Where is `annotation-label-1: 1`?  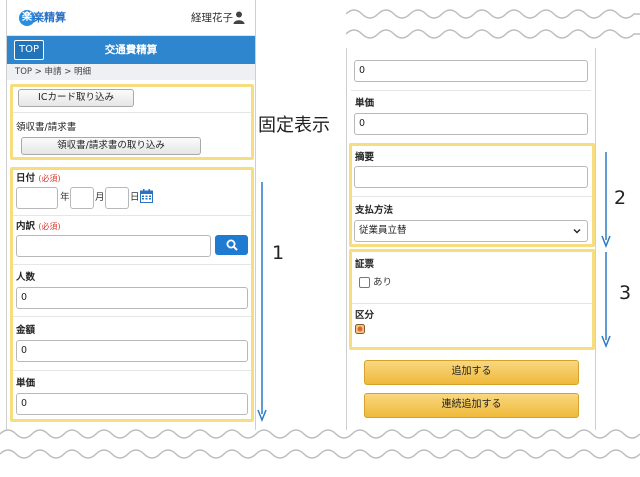
annotation-label-1: 1 is located at coordinates (278, 253).